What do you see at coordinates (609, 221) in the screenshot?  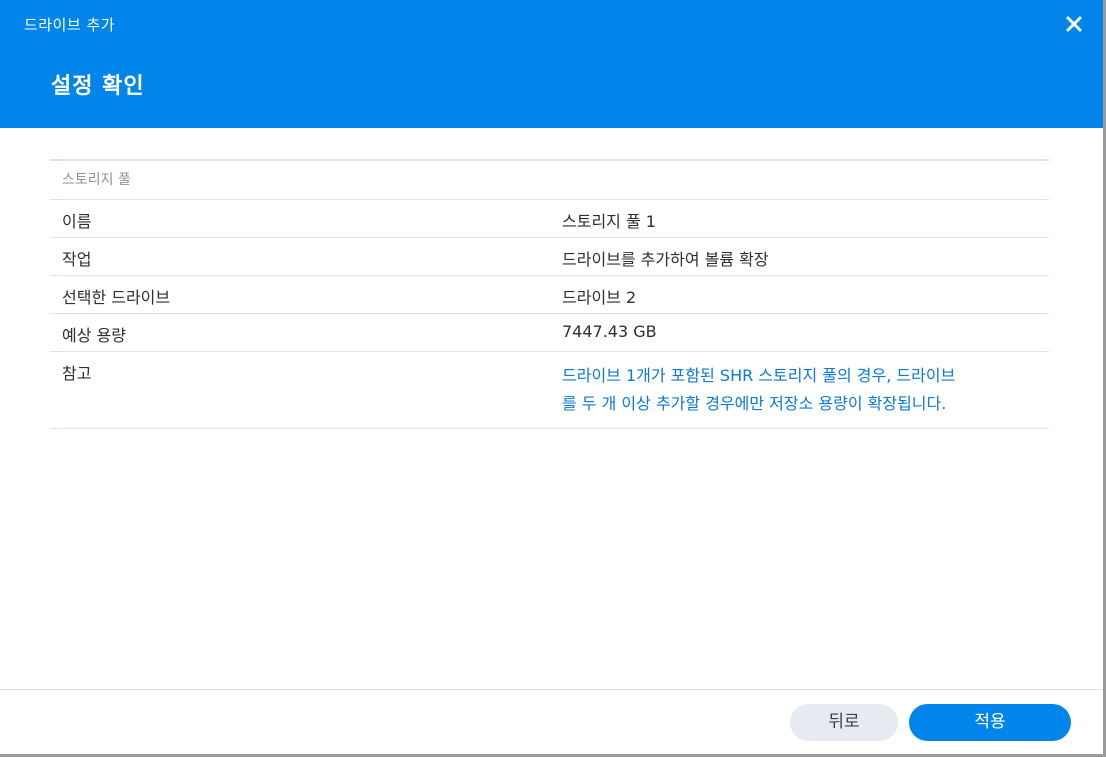 I see `row-value-name: 스토리지 풀 1` at bounding box center [609, 221].